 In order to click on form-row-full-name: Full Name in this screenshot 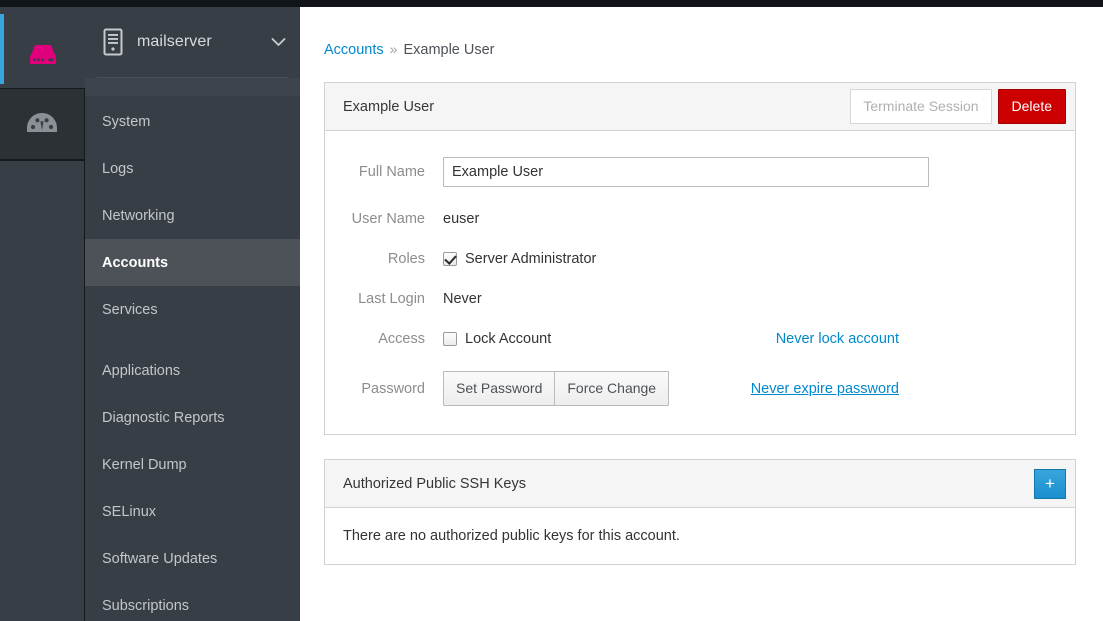, I will do `click(700, 172)`.